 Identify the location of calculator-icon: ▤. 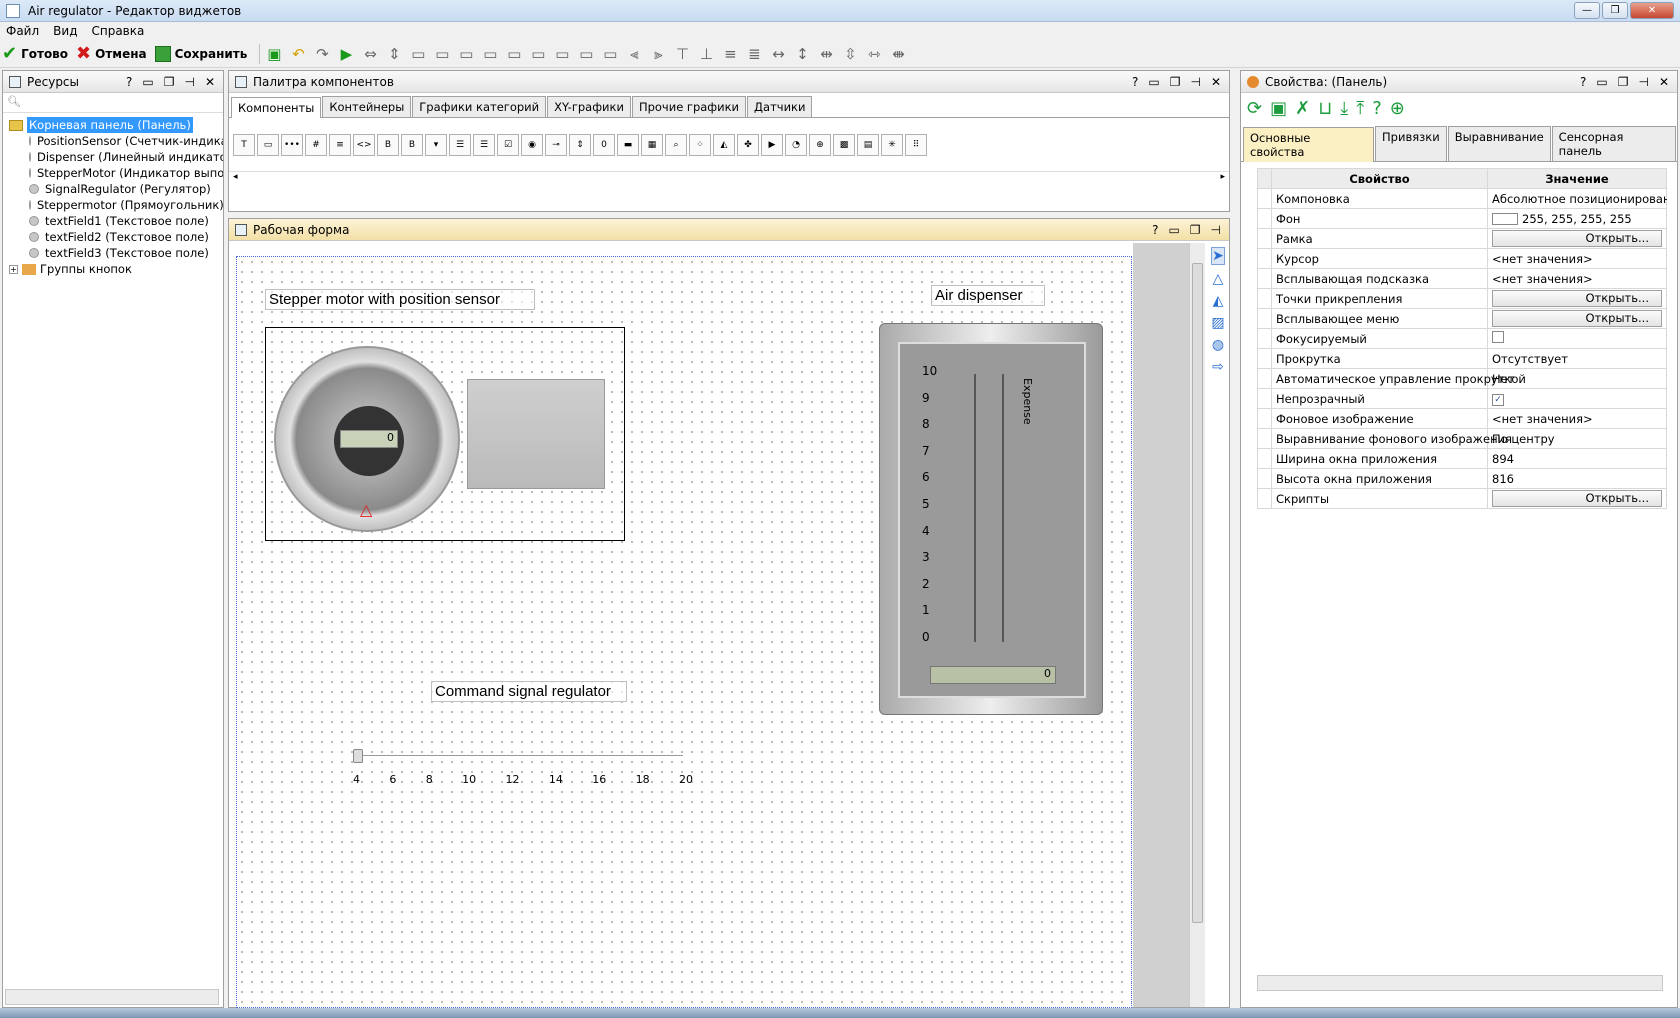
(868, 144).